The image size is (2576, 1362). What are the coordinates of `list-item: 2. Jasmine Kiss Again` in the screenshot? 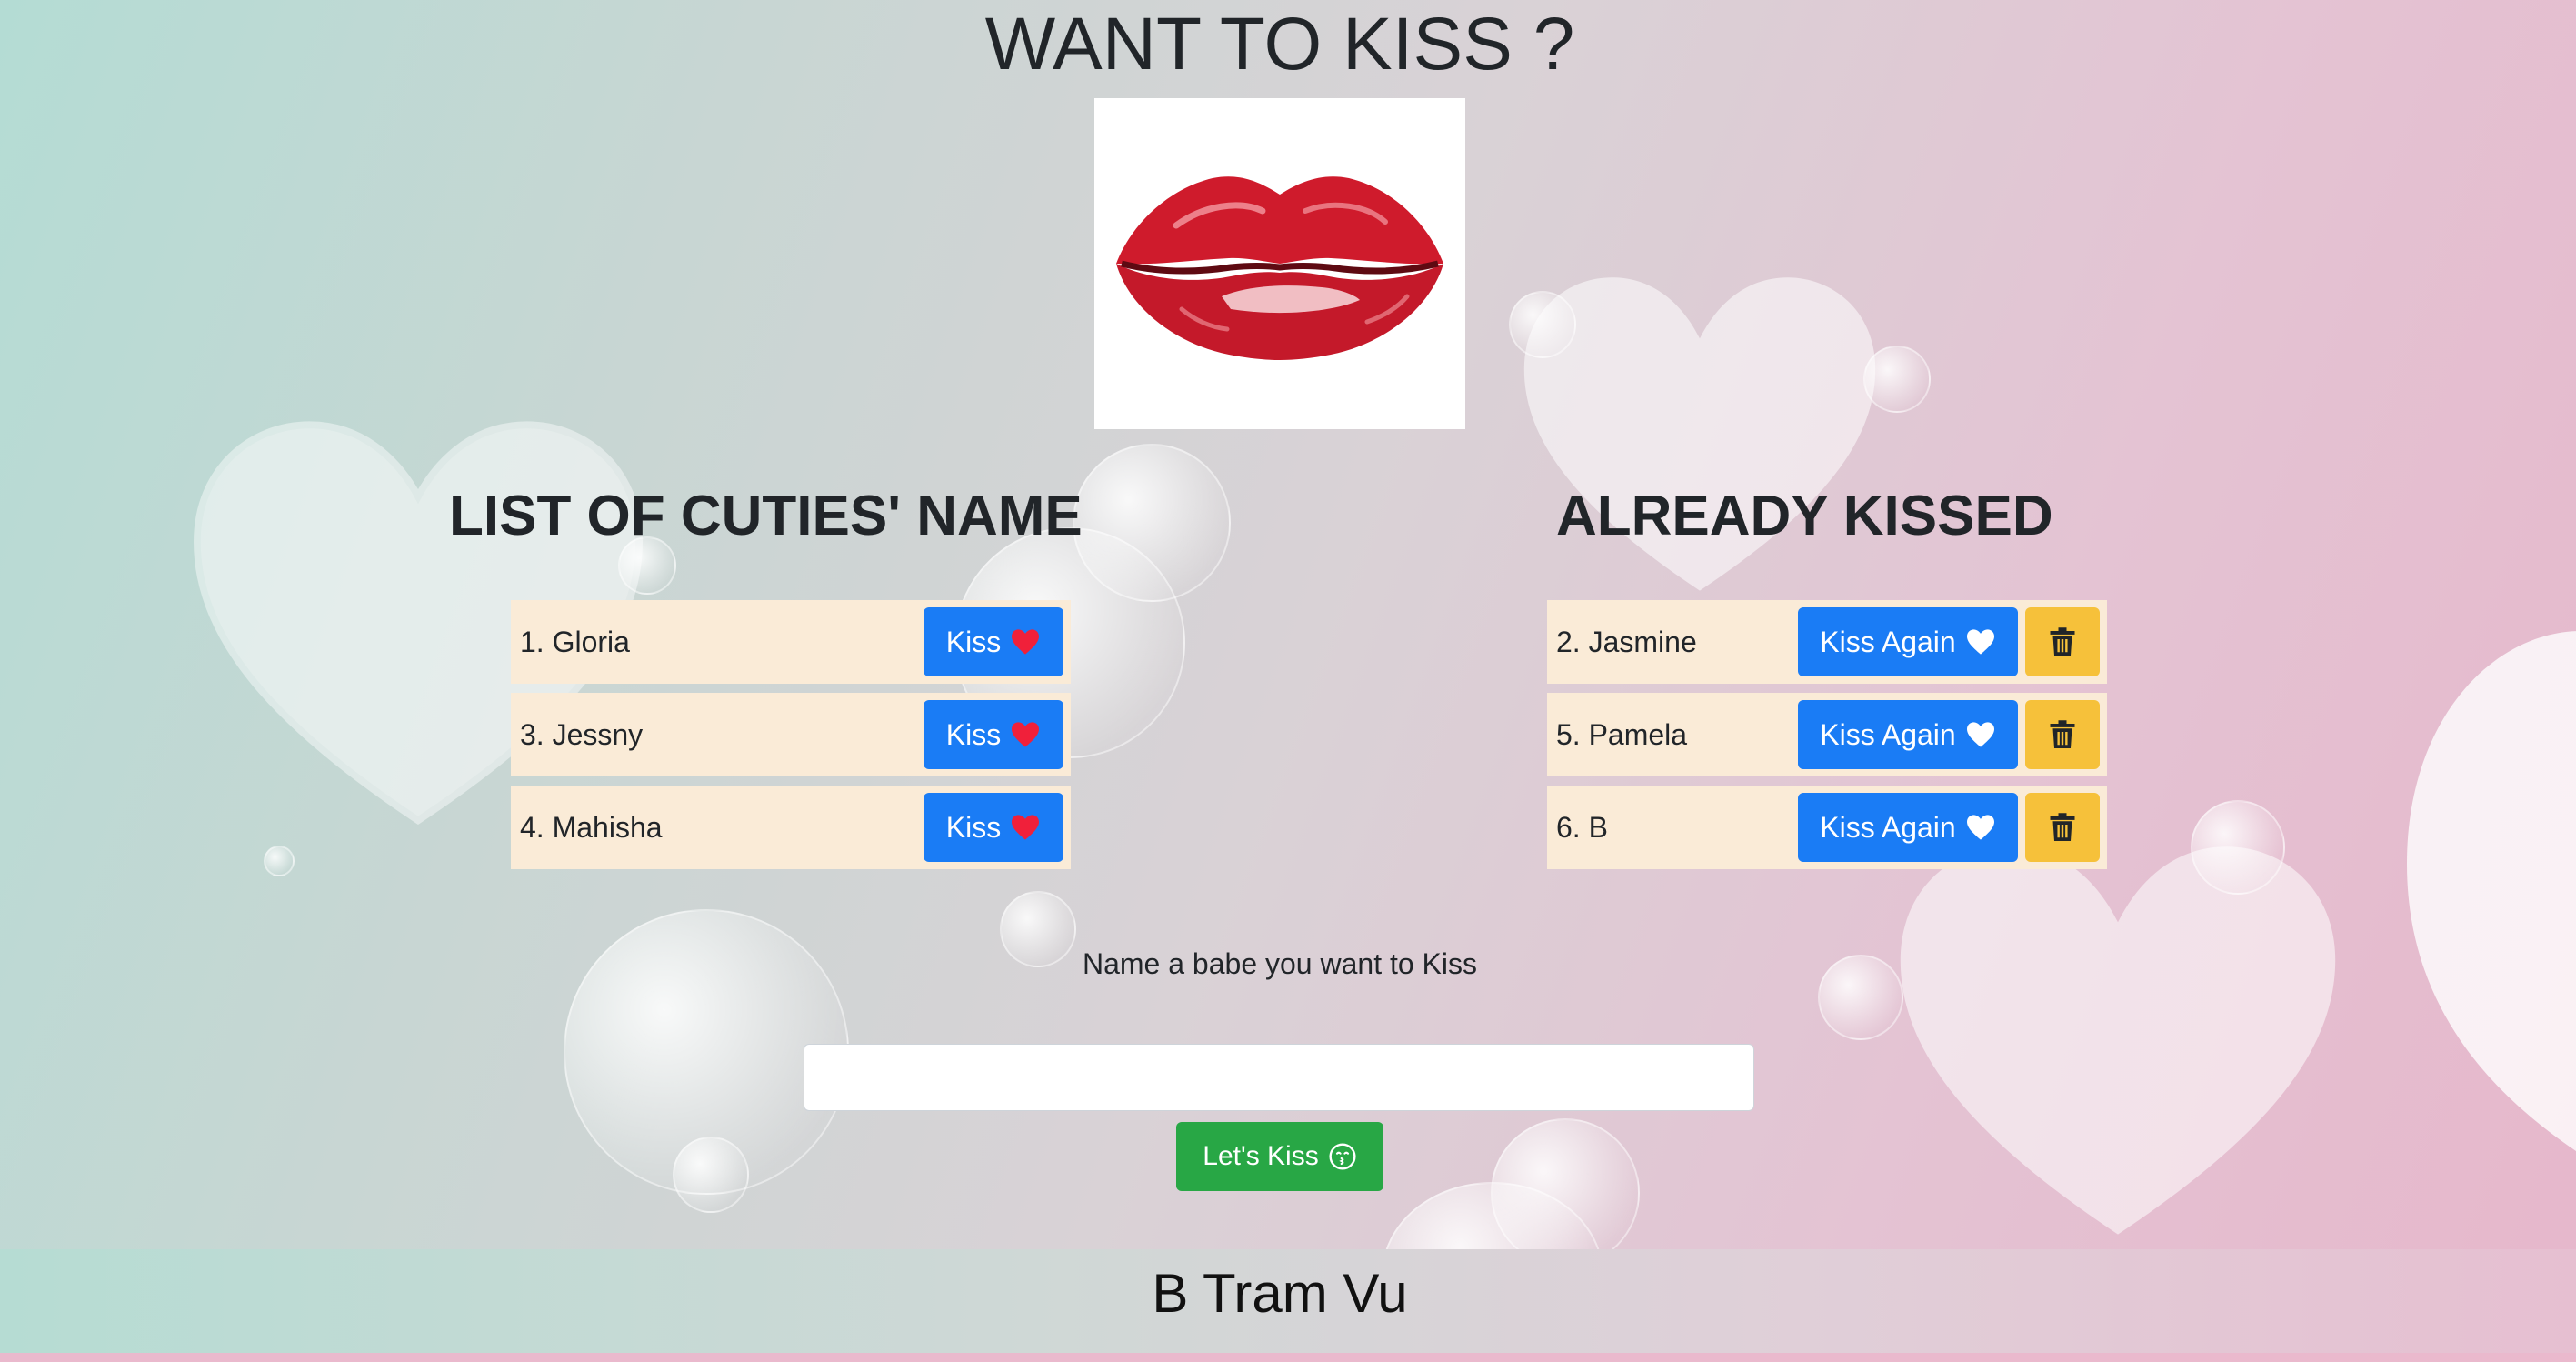 It's located at (1827, 642).